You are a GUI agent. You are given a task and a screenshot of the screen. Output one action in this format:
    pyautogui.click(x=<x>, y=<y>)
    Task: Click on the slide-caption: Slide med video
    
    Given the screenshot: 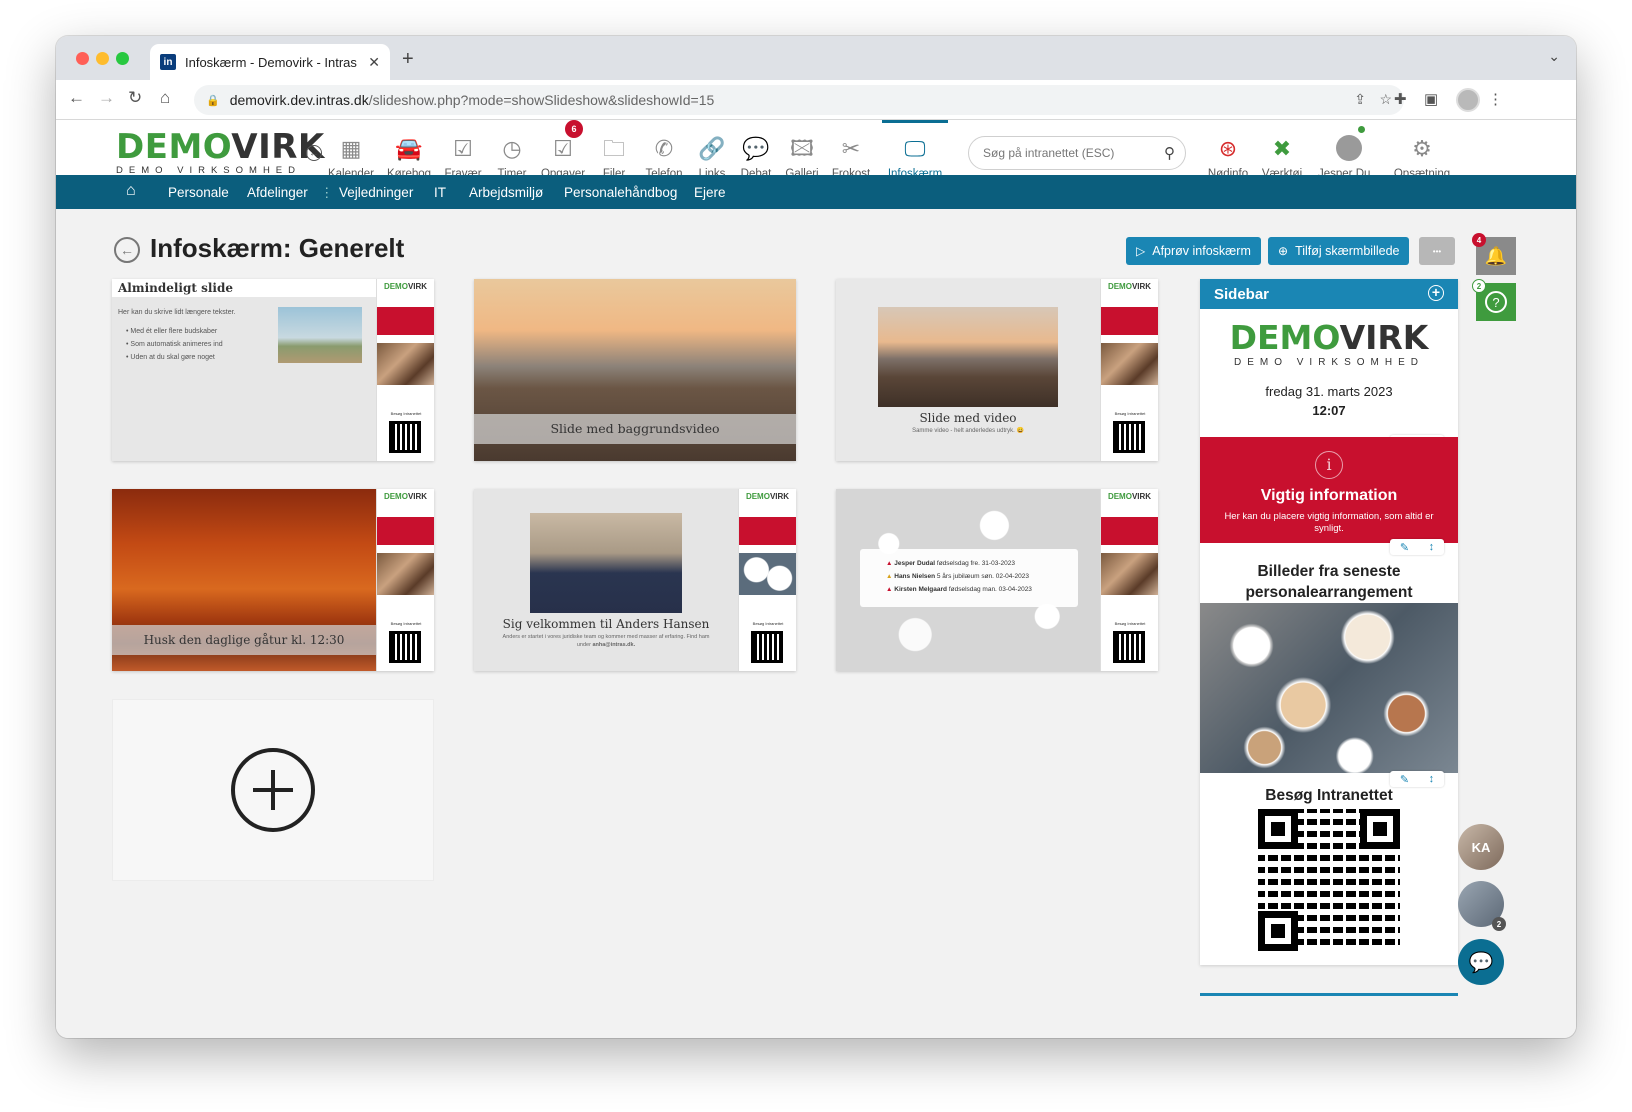 What is the action you would take?
    pyautogui.click(x=968, y=418)
    